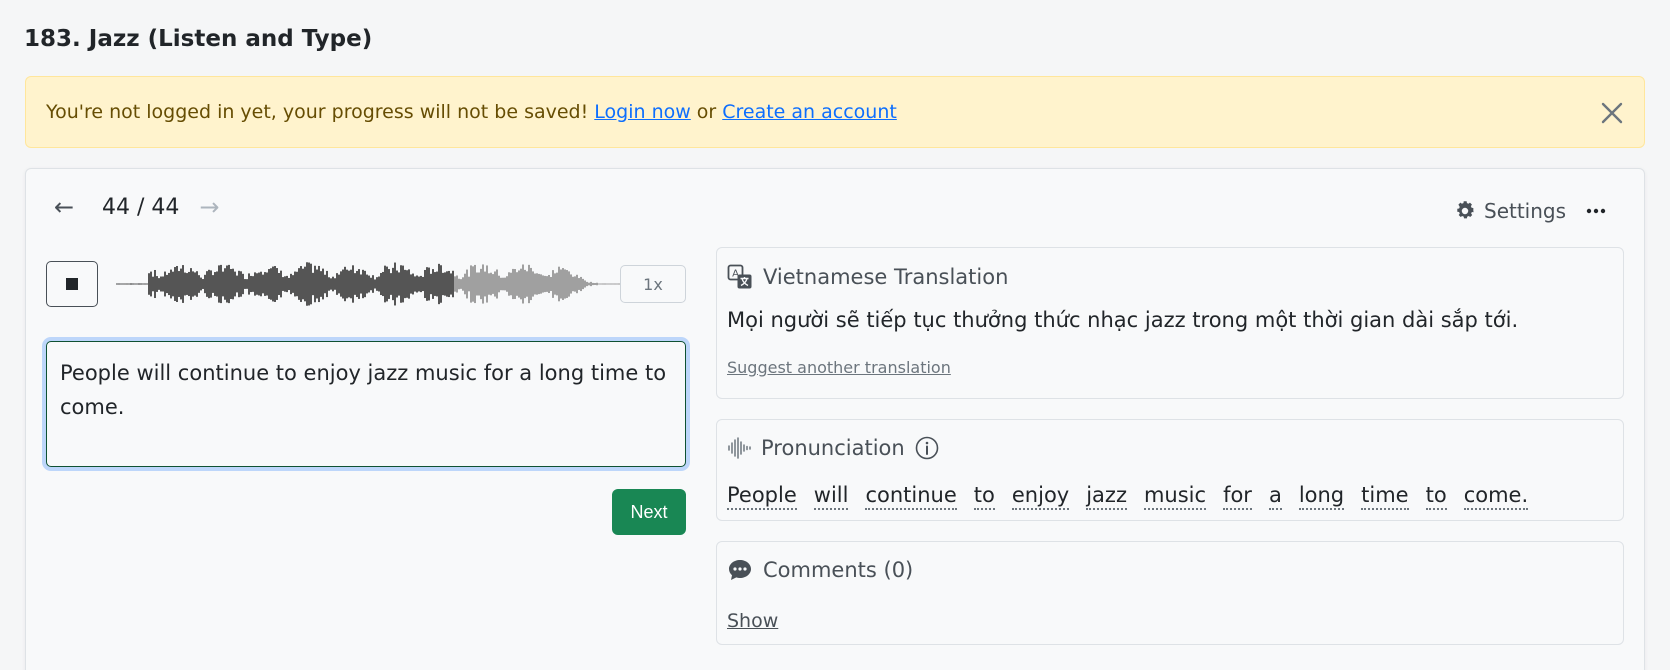 This screenshot has width=1670, height=670. Describe the element at coordinates (809, 112) in the screenshot. I see `create-account-link: Create an account` at that location.